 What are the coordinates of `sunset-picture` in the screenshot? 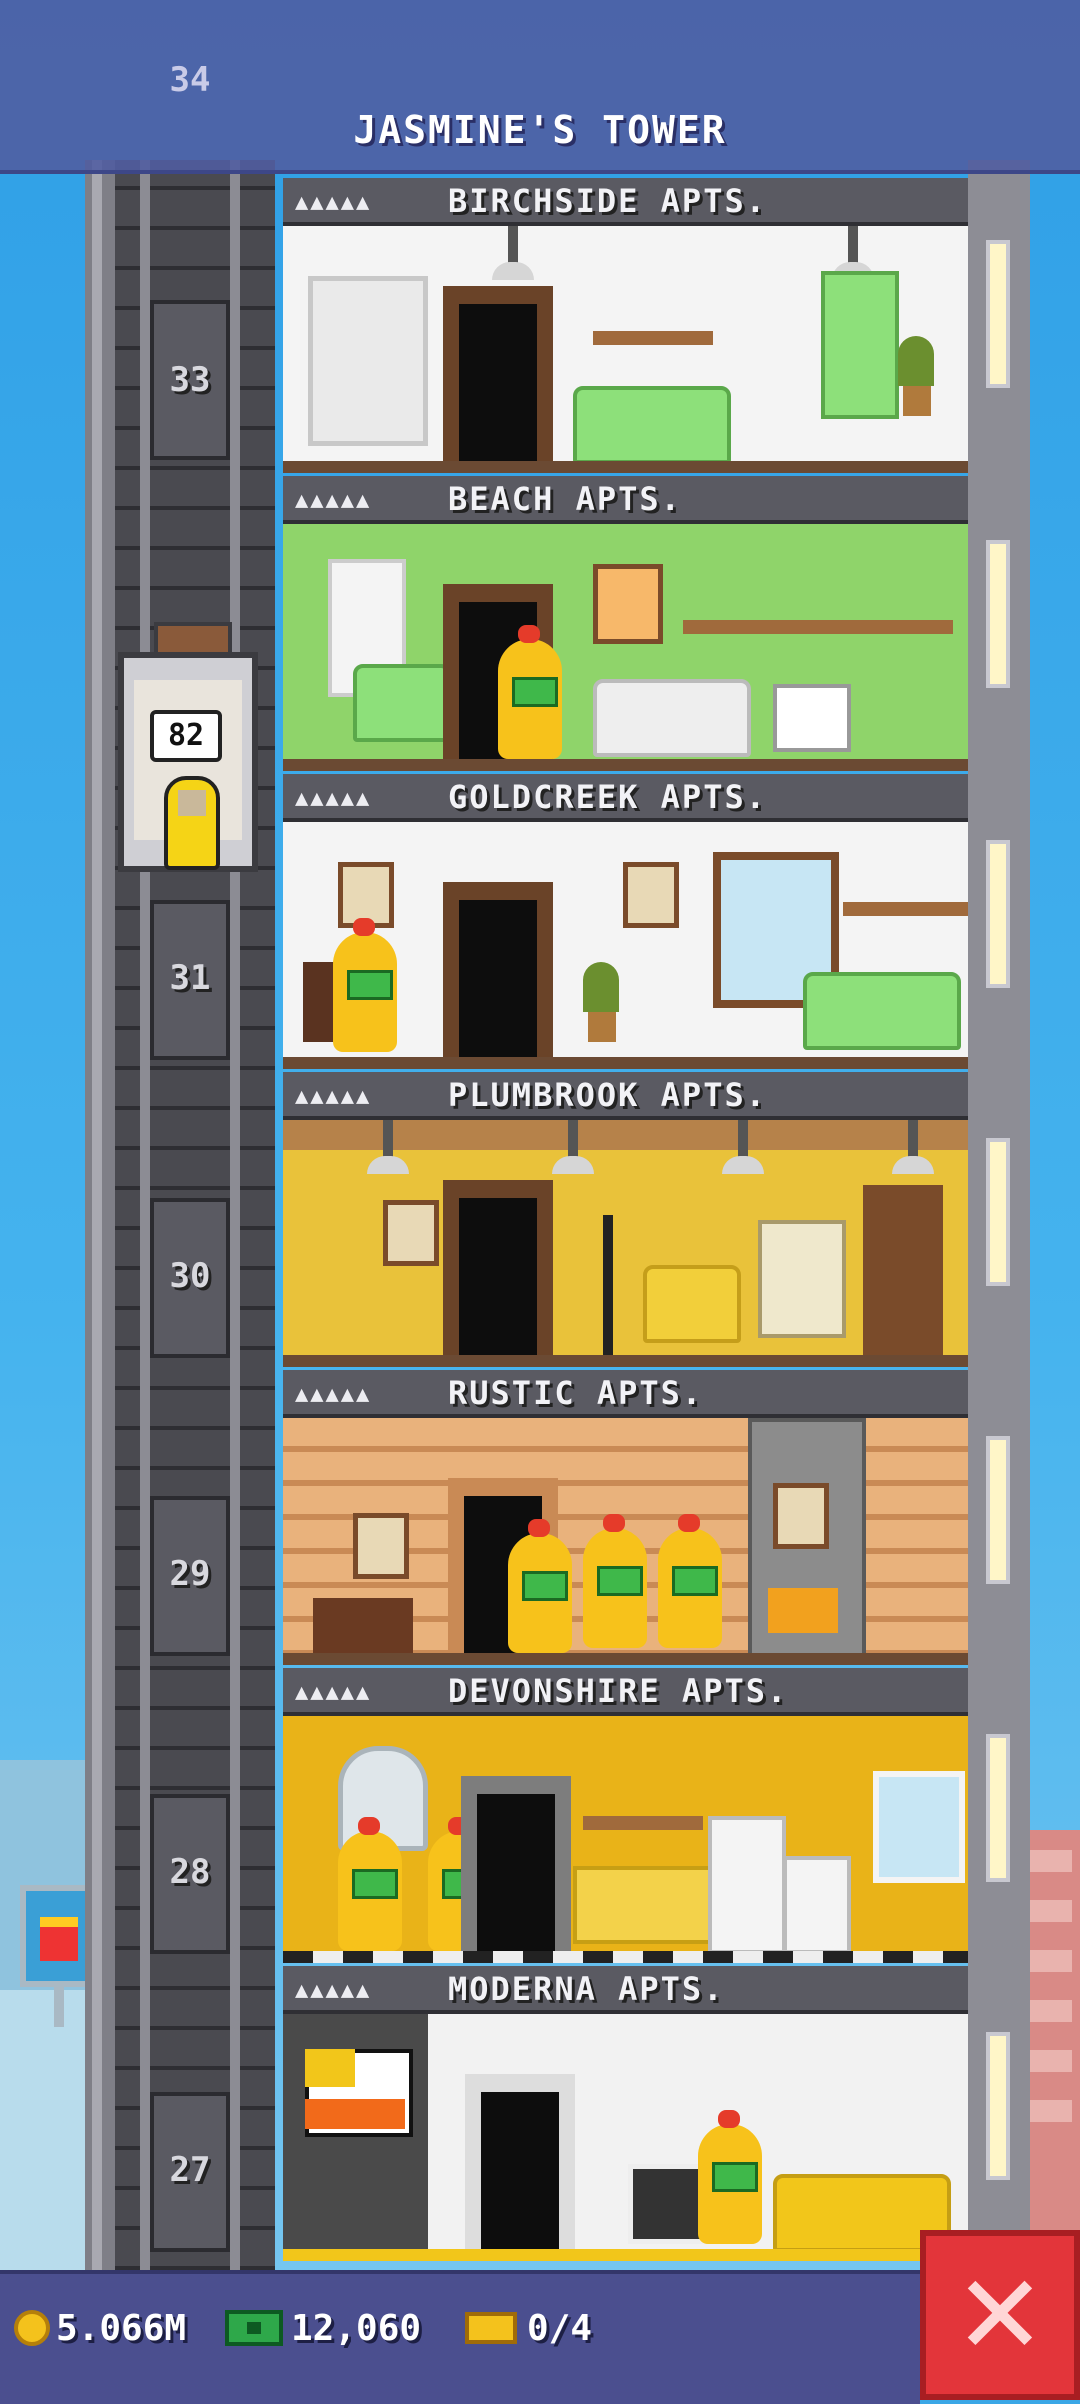 It's located at (628, 604).